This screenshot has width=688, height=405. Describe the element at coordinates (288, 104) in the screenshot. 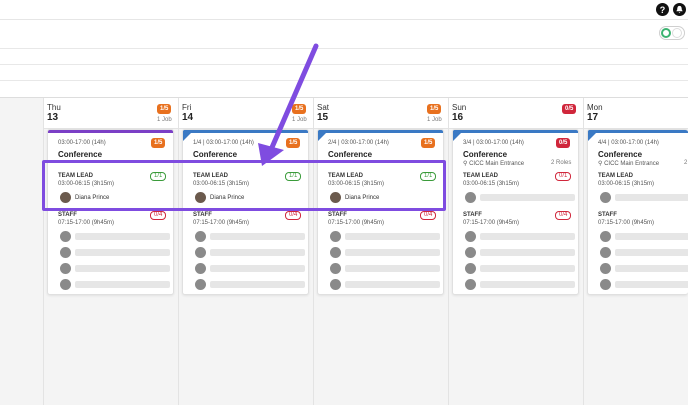

I see `annotation-arrow` at that location.